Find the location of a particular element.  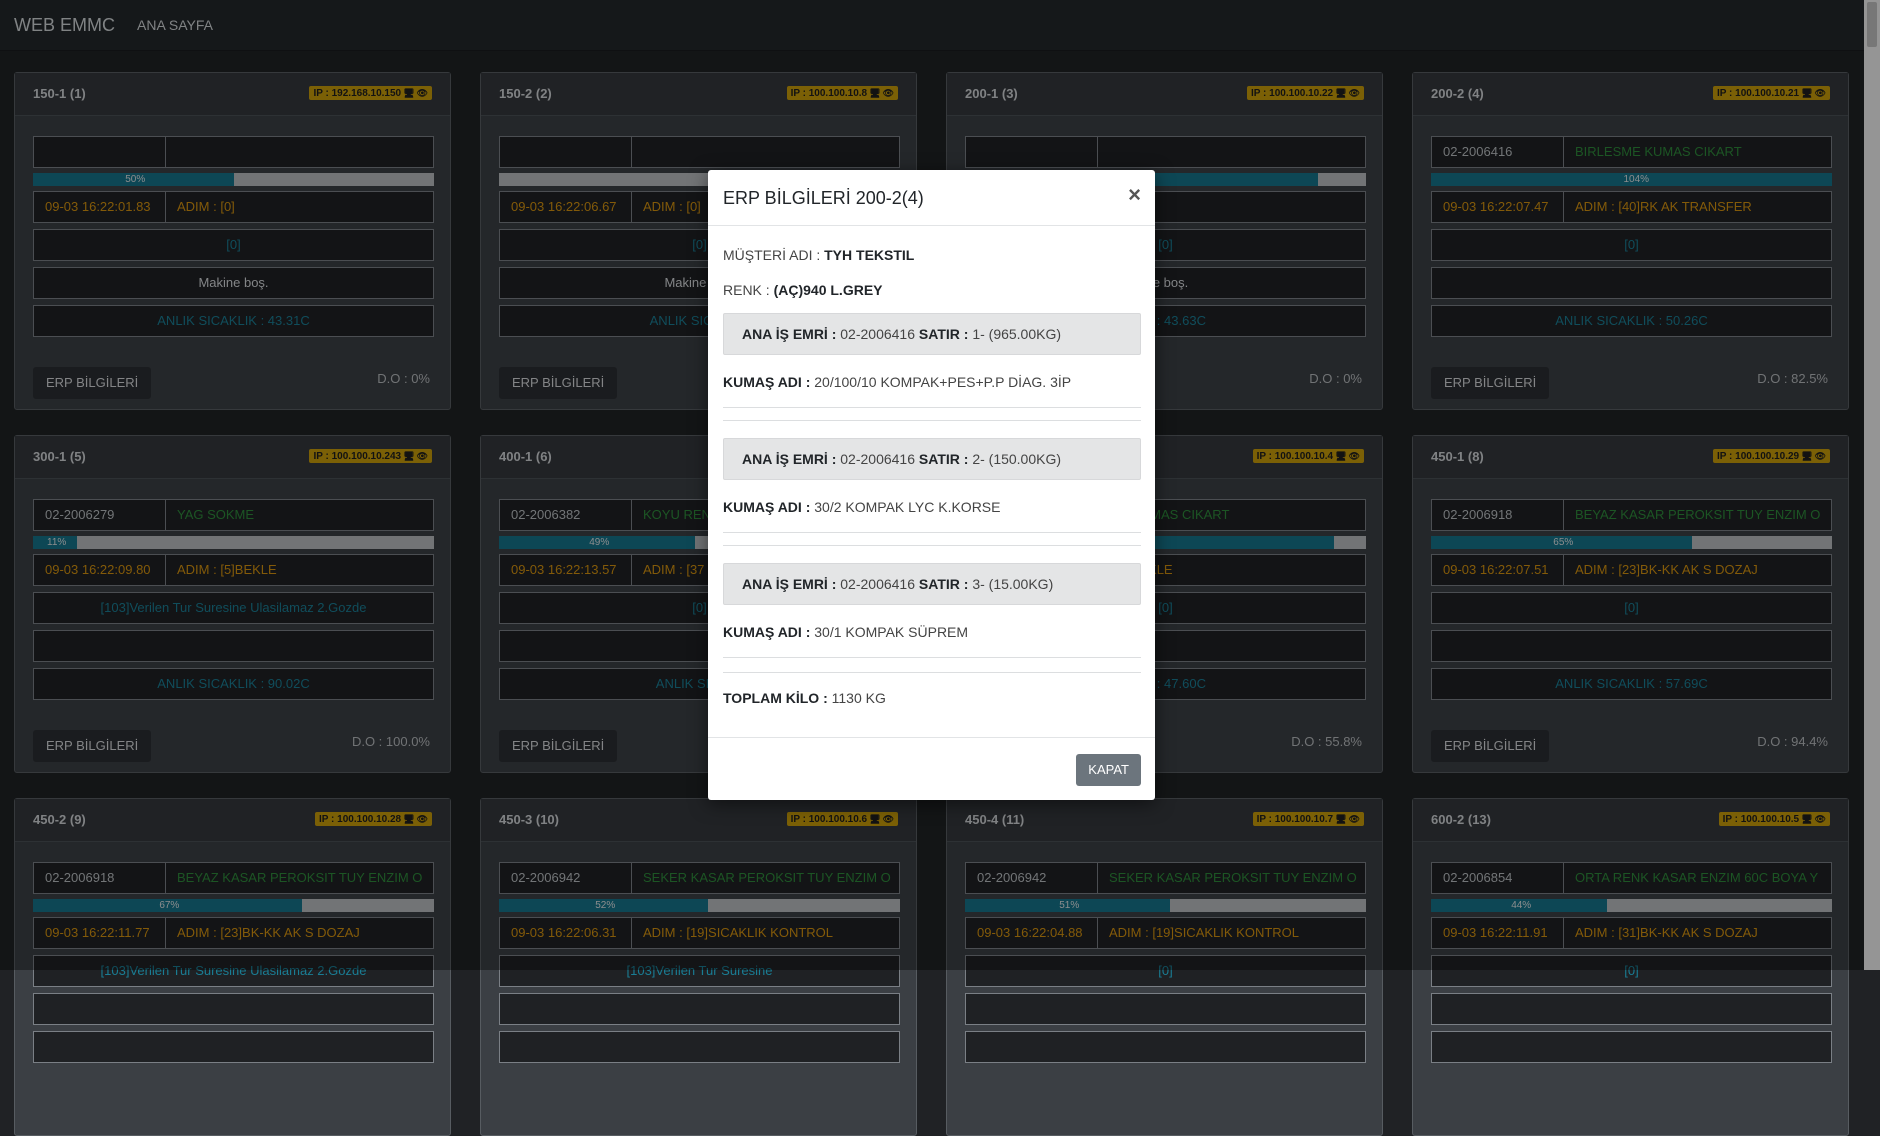

total-line: TOPLAM KİLO : 1130 KG is located at coordinates (804, 698).